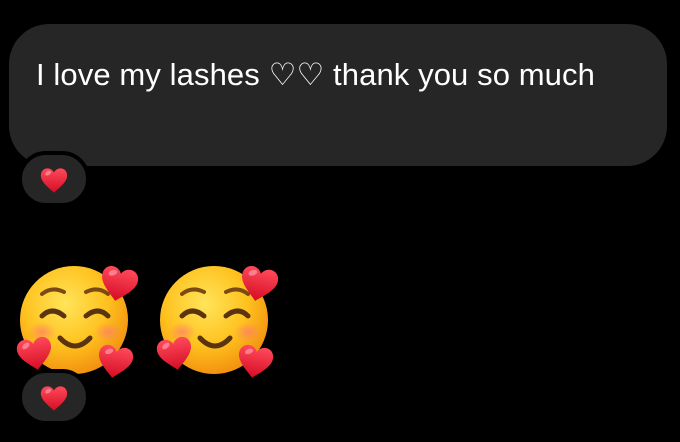  I want to click on message-reaction, so click(54, 179).